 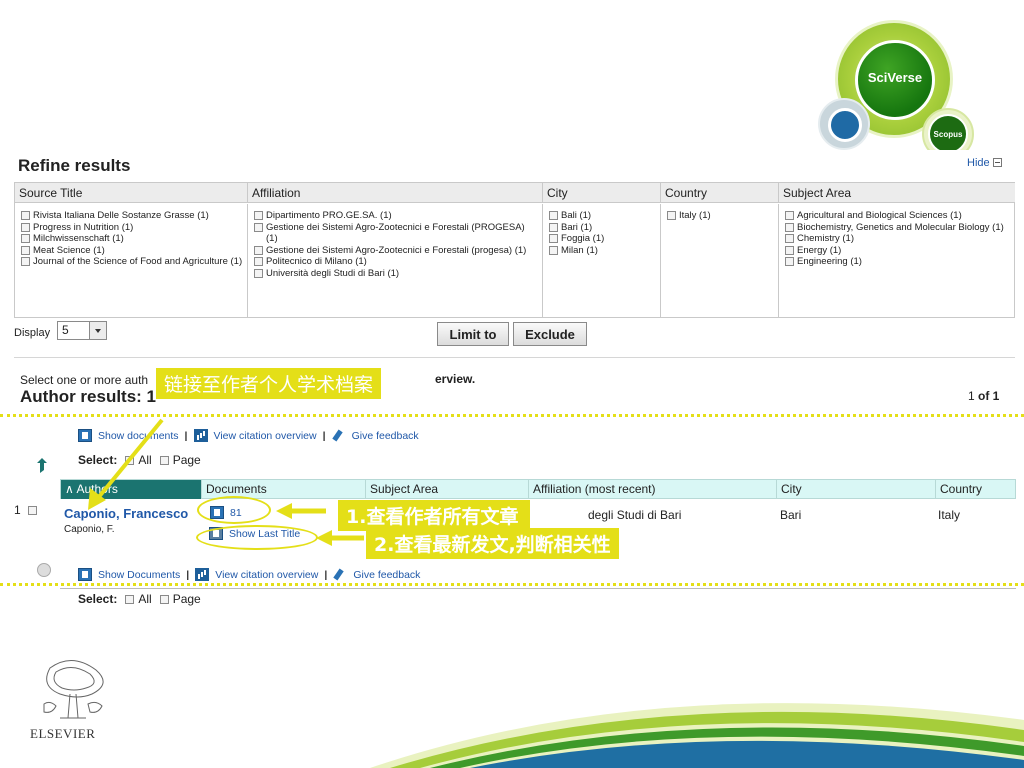 What do you see at coordinates (492, 543) in the screenshot?
I see `annotation-step2: 2.查看最新发文,判断相关性` at bounding box center [492, 543].